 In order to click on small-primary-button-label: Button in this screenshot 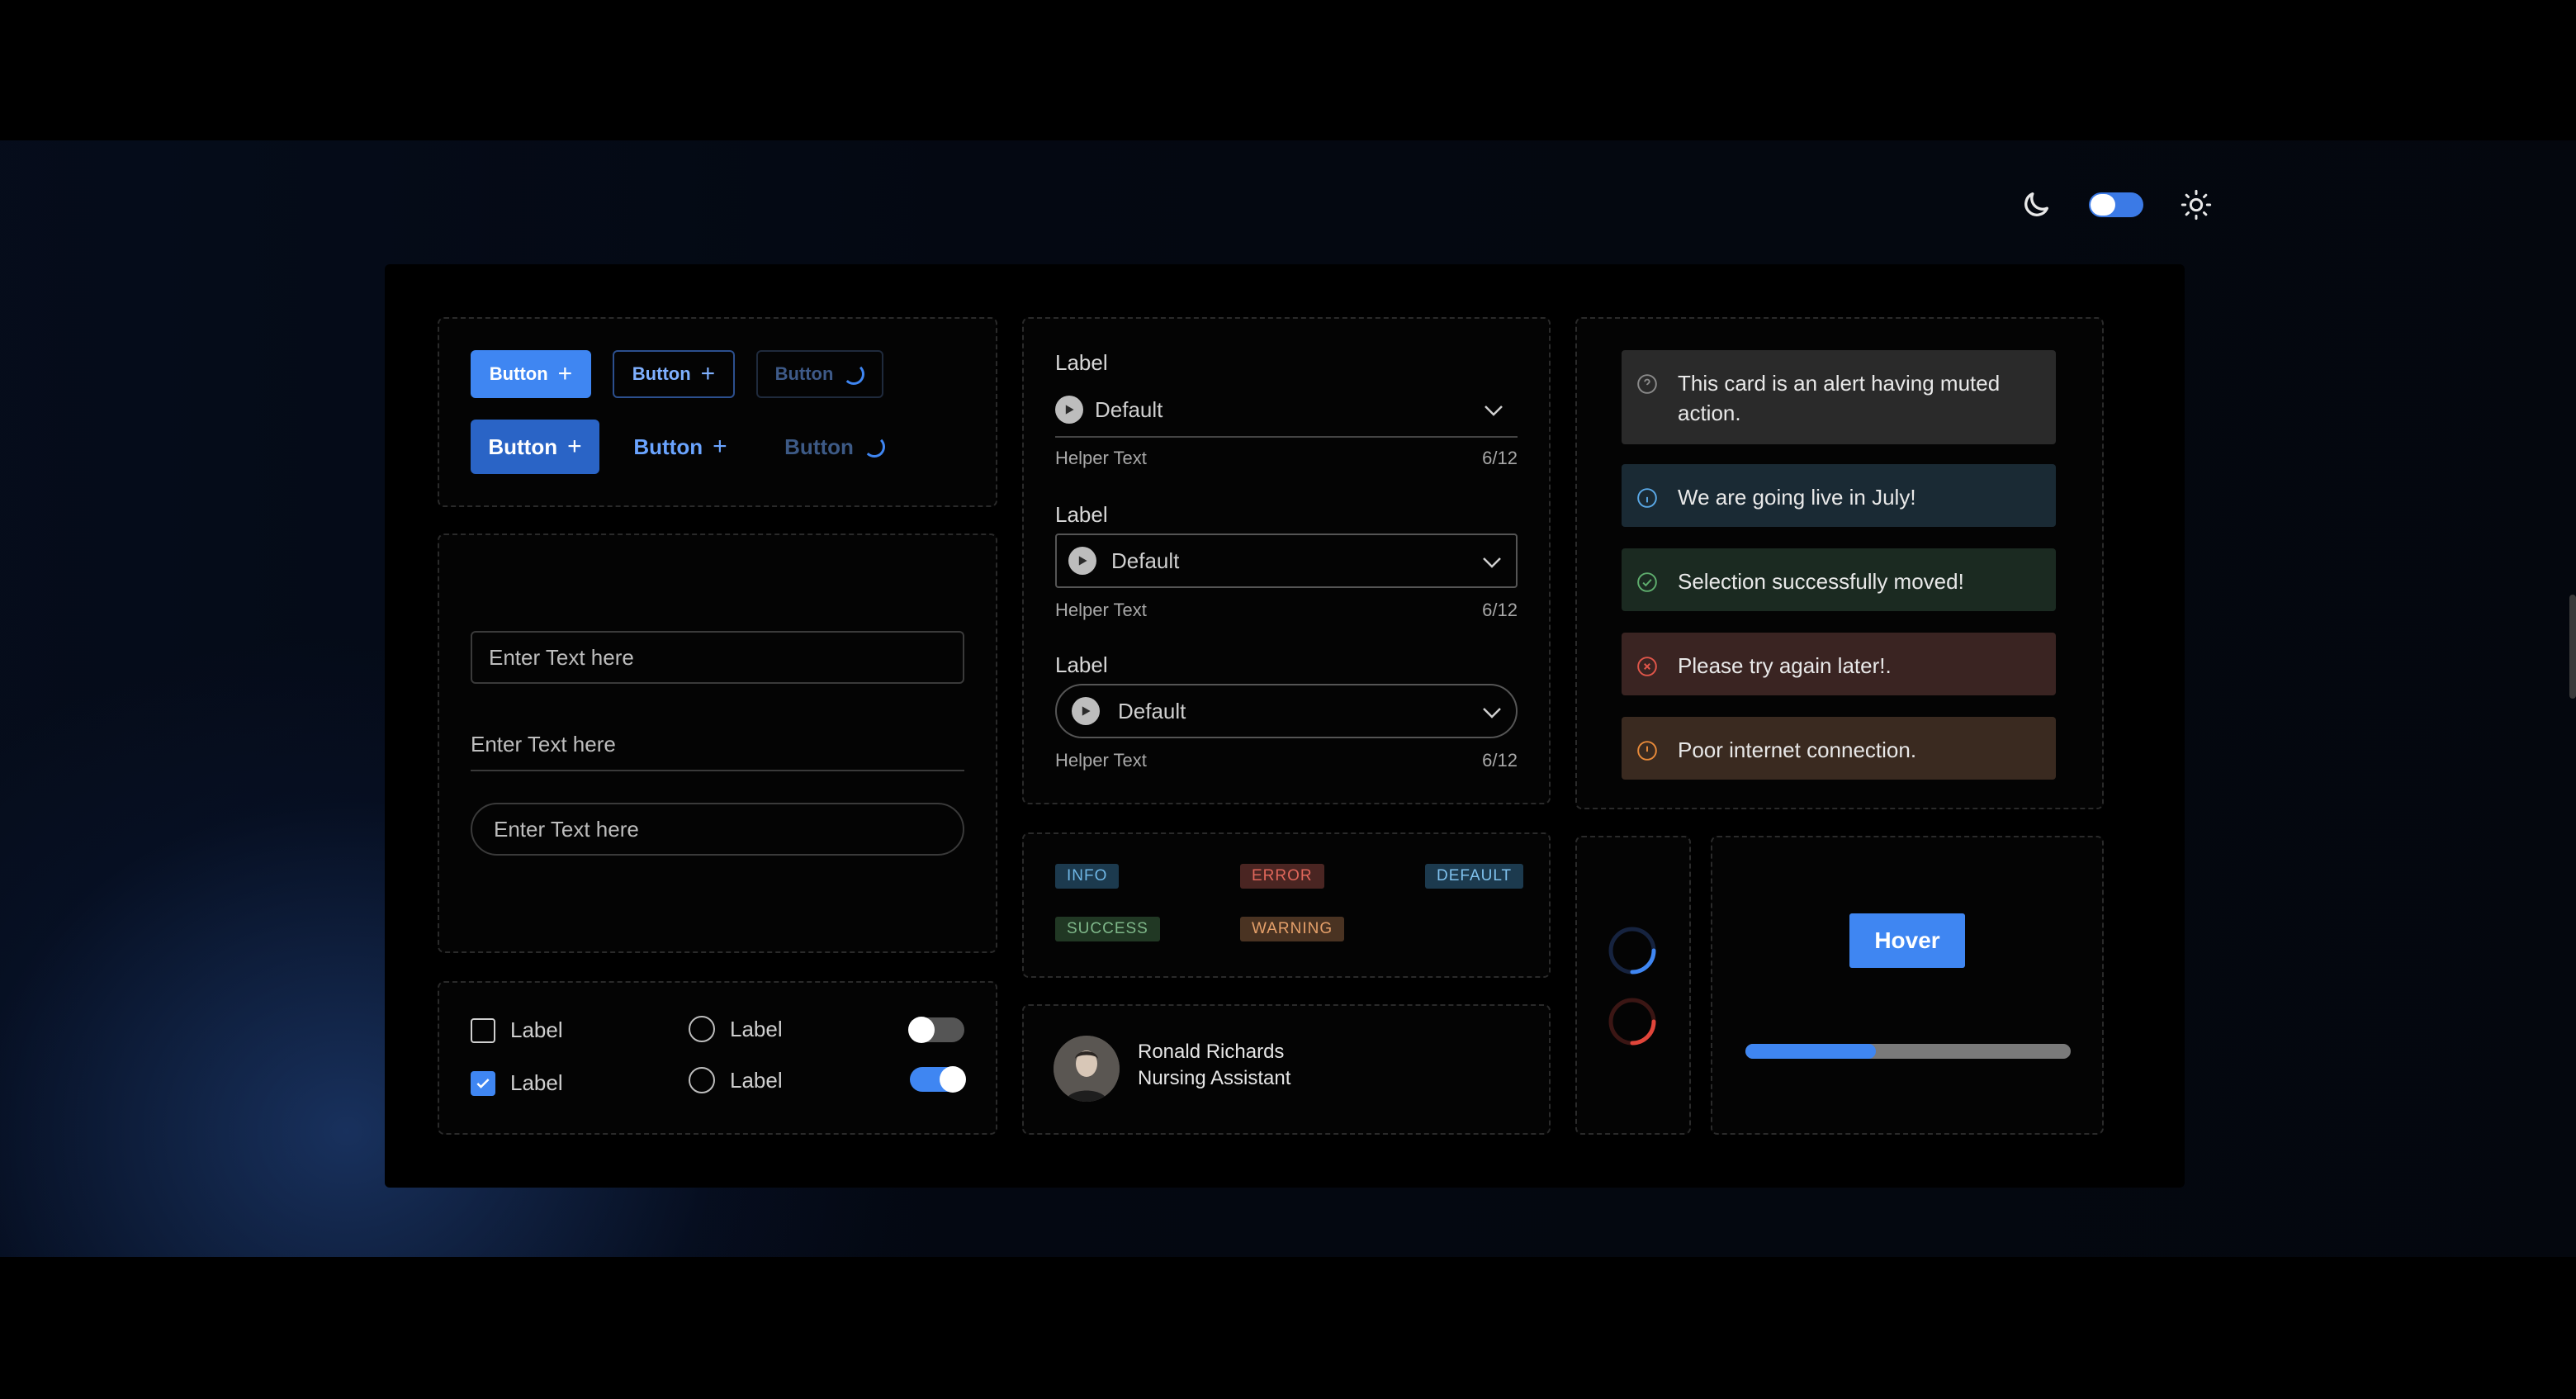, I will do `click(518, 373)`.